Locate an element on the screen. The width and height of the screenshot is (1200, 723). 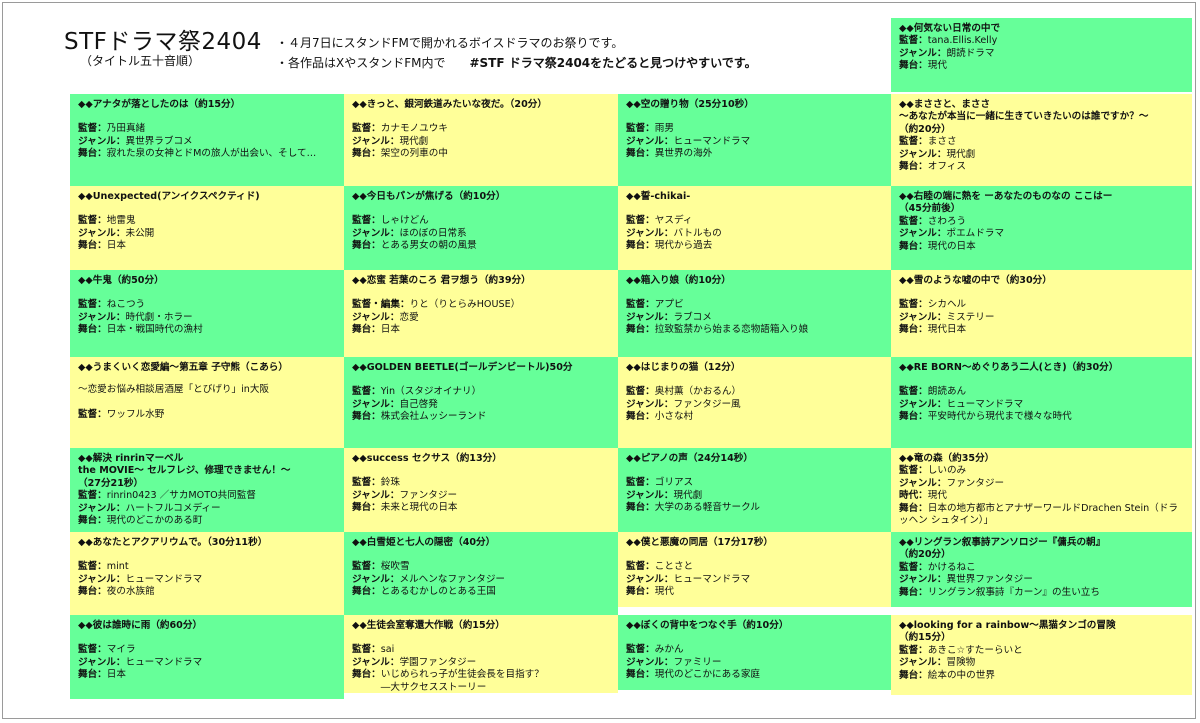
detail-value: 恋愛 is located at coordinates (409, 317).